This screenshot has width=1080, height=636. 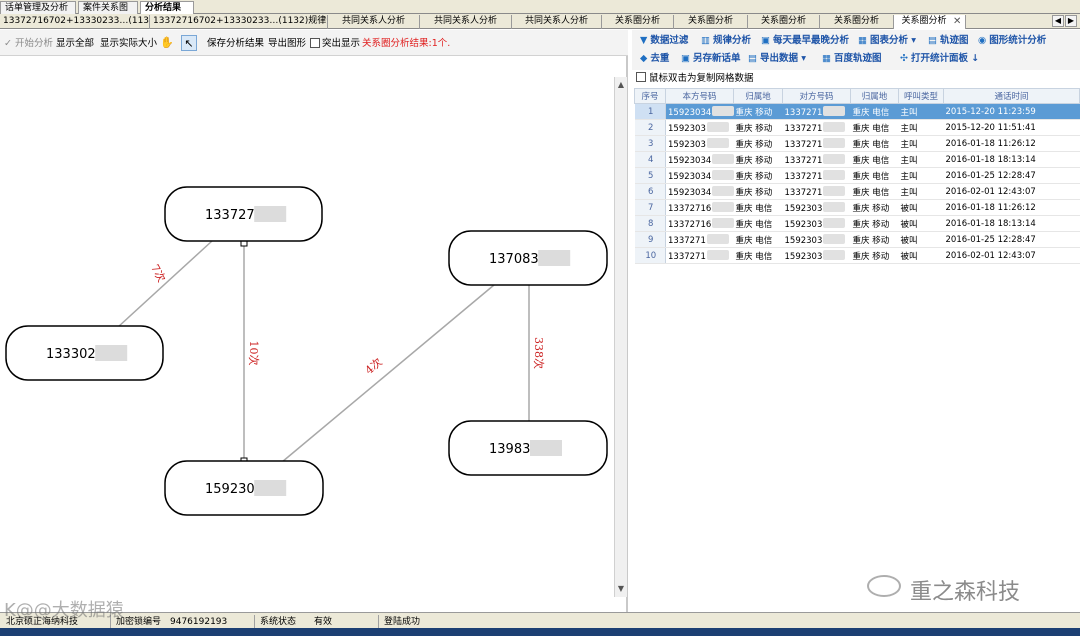 I want to click on start-analysis-button: ✓ 开始分析, so click(x=28, y=44).